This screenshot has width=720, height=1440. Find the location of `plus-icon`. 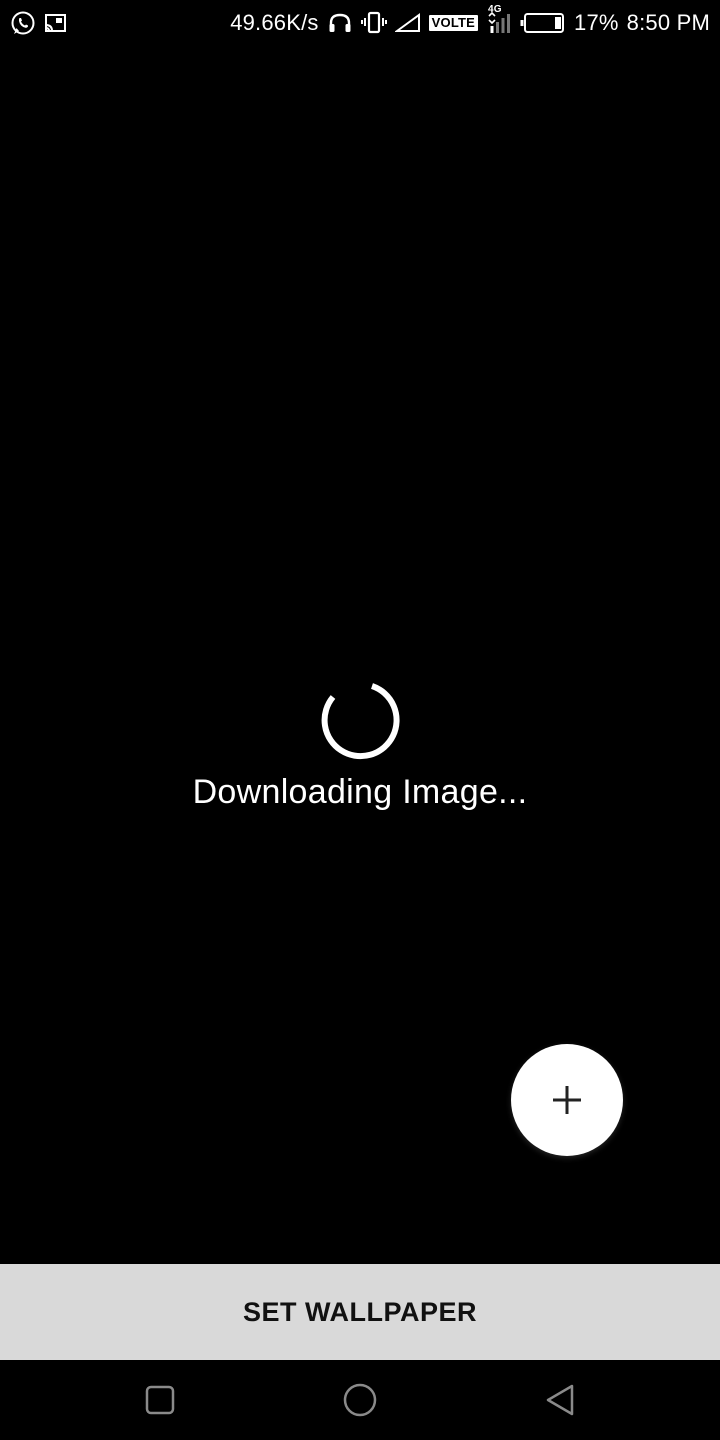

plus-icon is located at coordinates (567, 1100).